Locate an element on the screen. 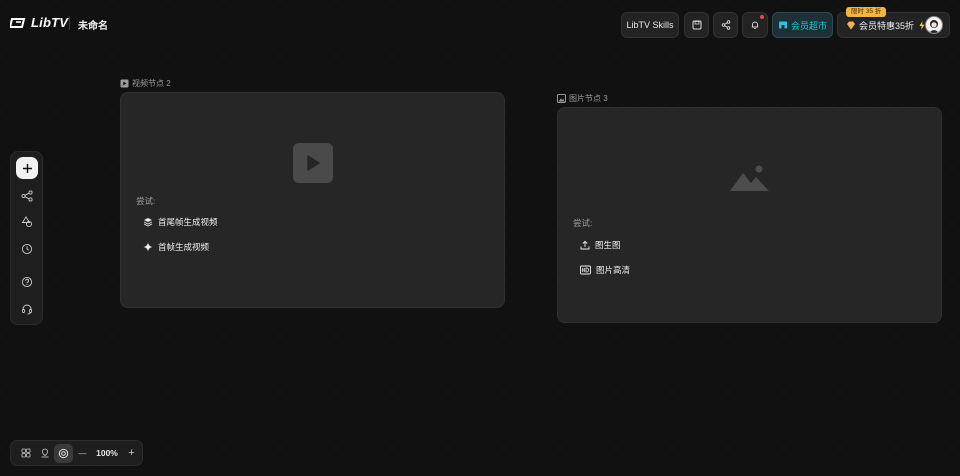 The height and width of the screenshot is (476, 960). save-button is located at coordinates (696, 25).